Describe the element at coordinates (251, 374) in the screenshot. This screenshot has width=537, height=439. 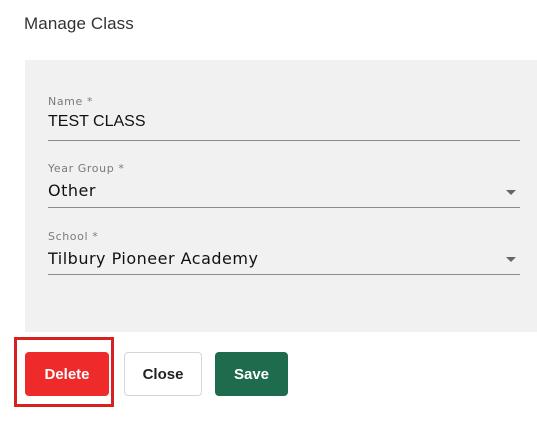
I see `save-button: Save` at that location.